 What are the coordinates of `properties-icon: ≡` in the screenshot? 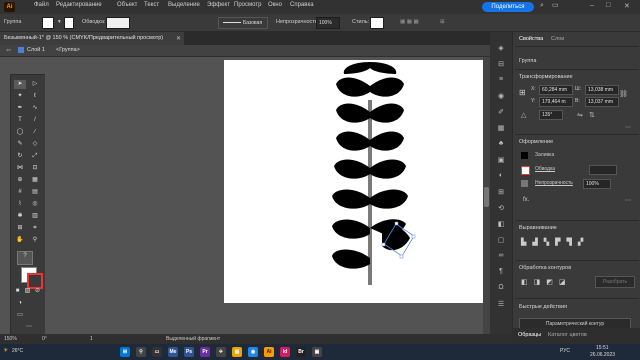 It's located at (501, 81).